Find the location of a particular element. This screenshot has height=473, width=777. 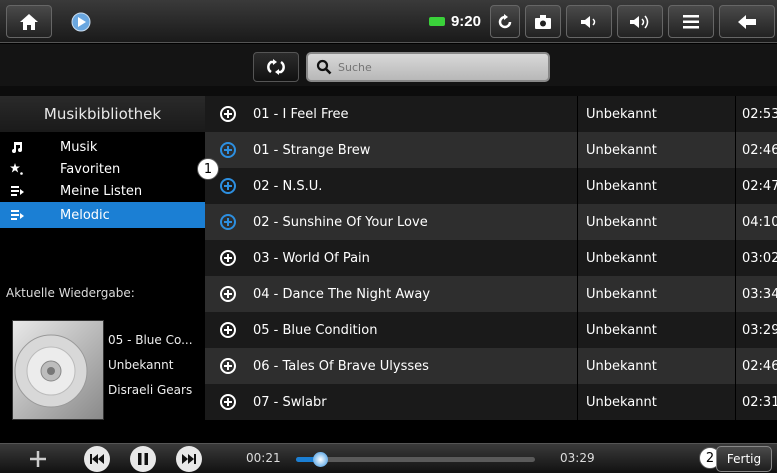

now-playing-album: Disraeli Gears is located at coordinates (150, 390).